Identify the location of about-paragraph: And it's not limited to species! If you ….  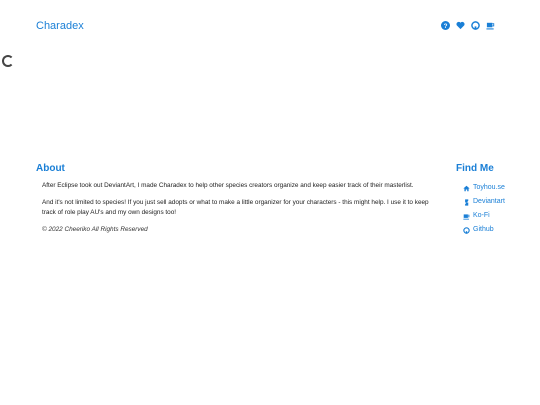
(235, 207).